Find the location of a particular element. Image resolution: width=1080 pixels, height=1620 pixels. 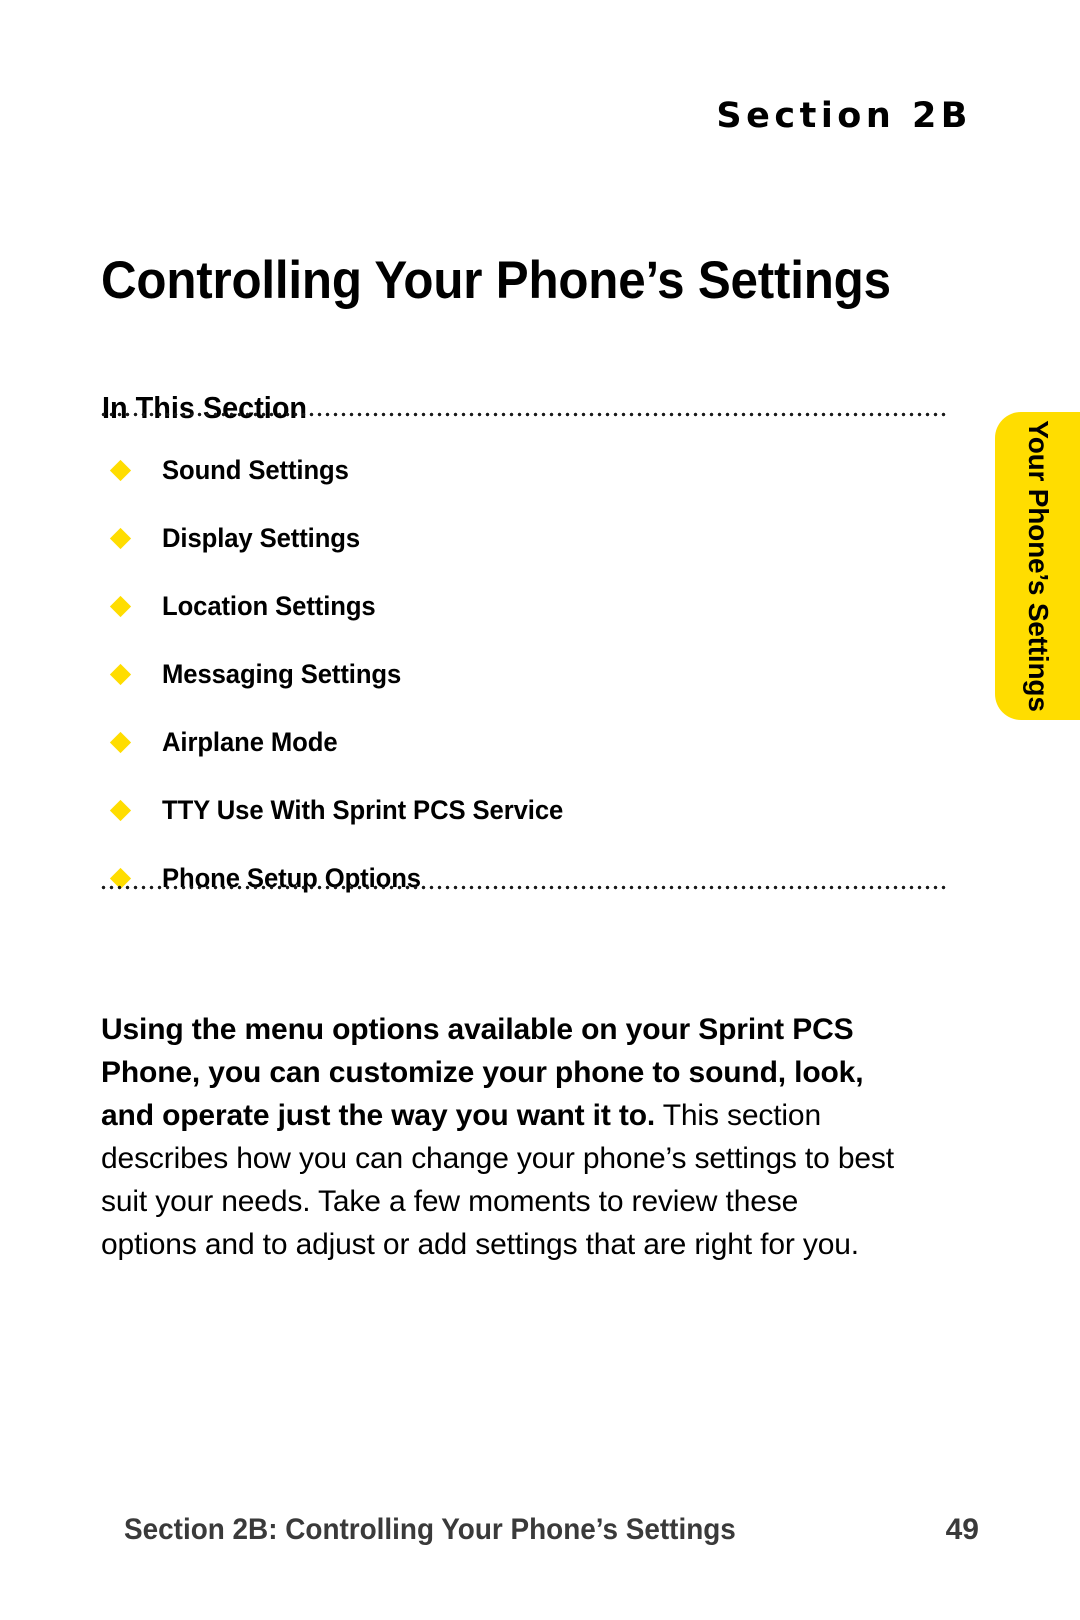

list-item: Messaging Settings is located at coordinates (511, 674).